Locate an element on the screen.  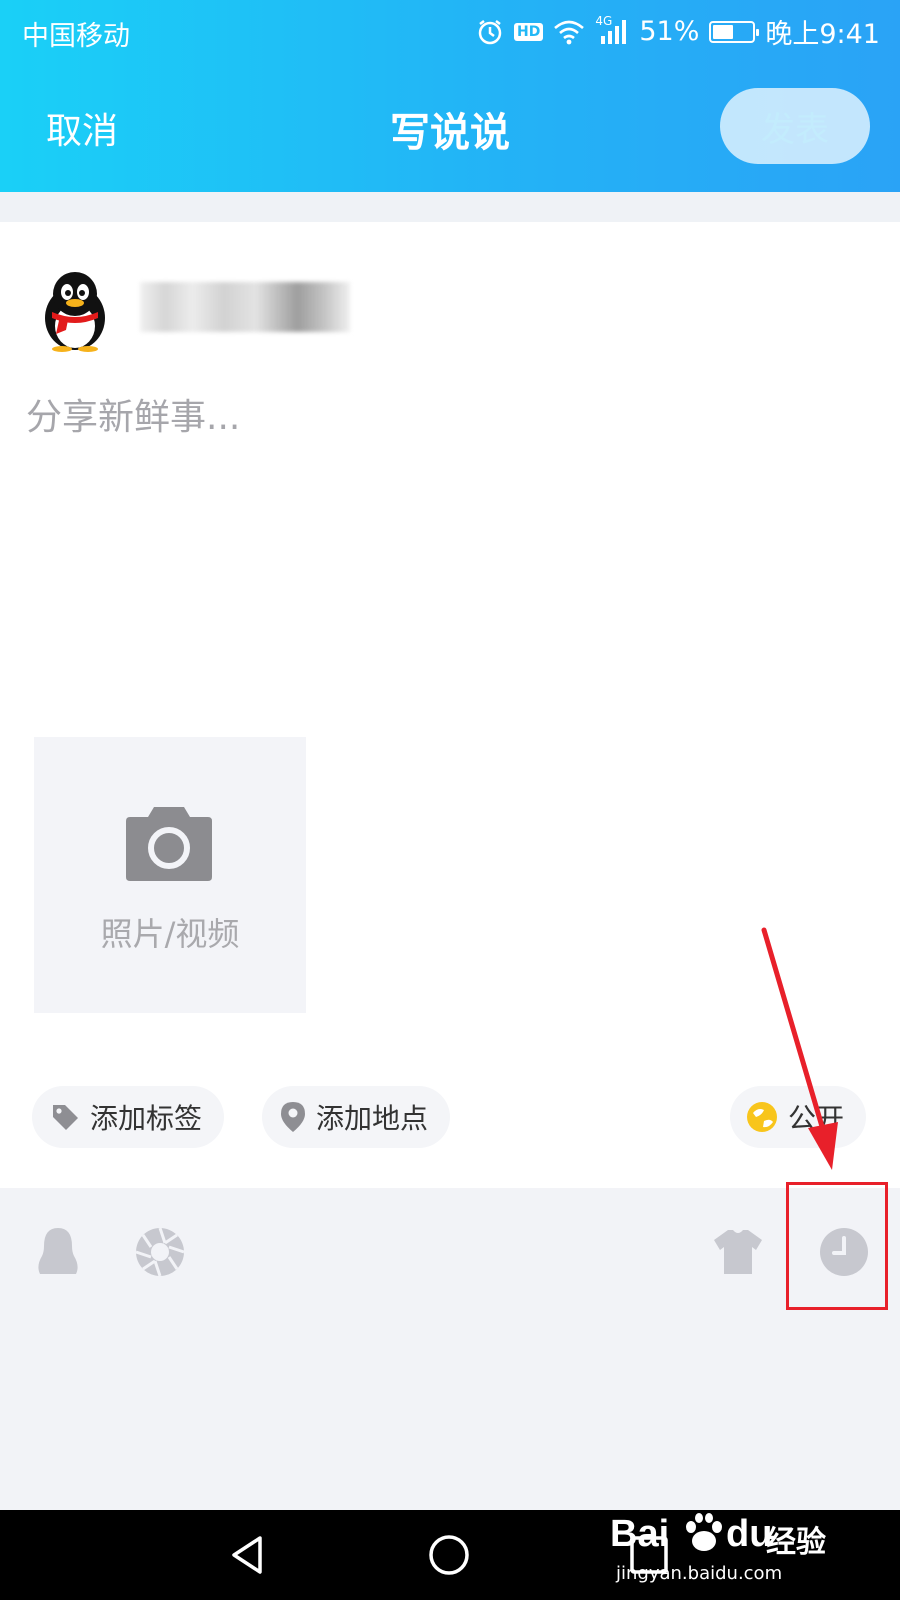
add-location-chip: 添加地点 is located at coordinates (356, 1117).